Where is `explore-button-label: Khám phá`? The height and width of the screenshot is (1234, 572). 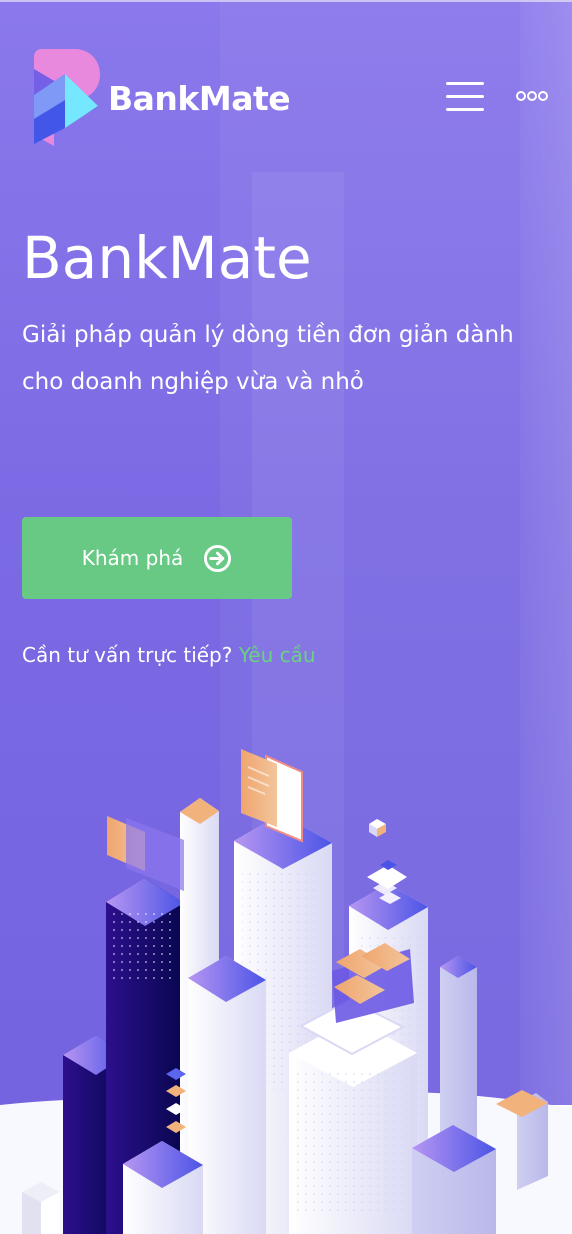
explore-button-label: Khám phá is located at coordinates (132, 558).